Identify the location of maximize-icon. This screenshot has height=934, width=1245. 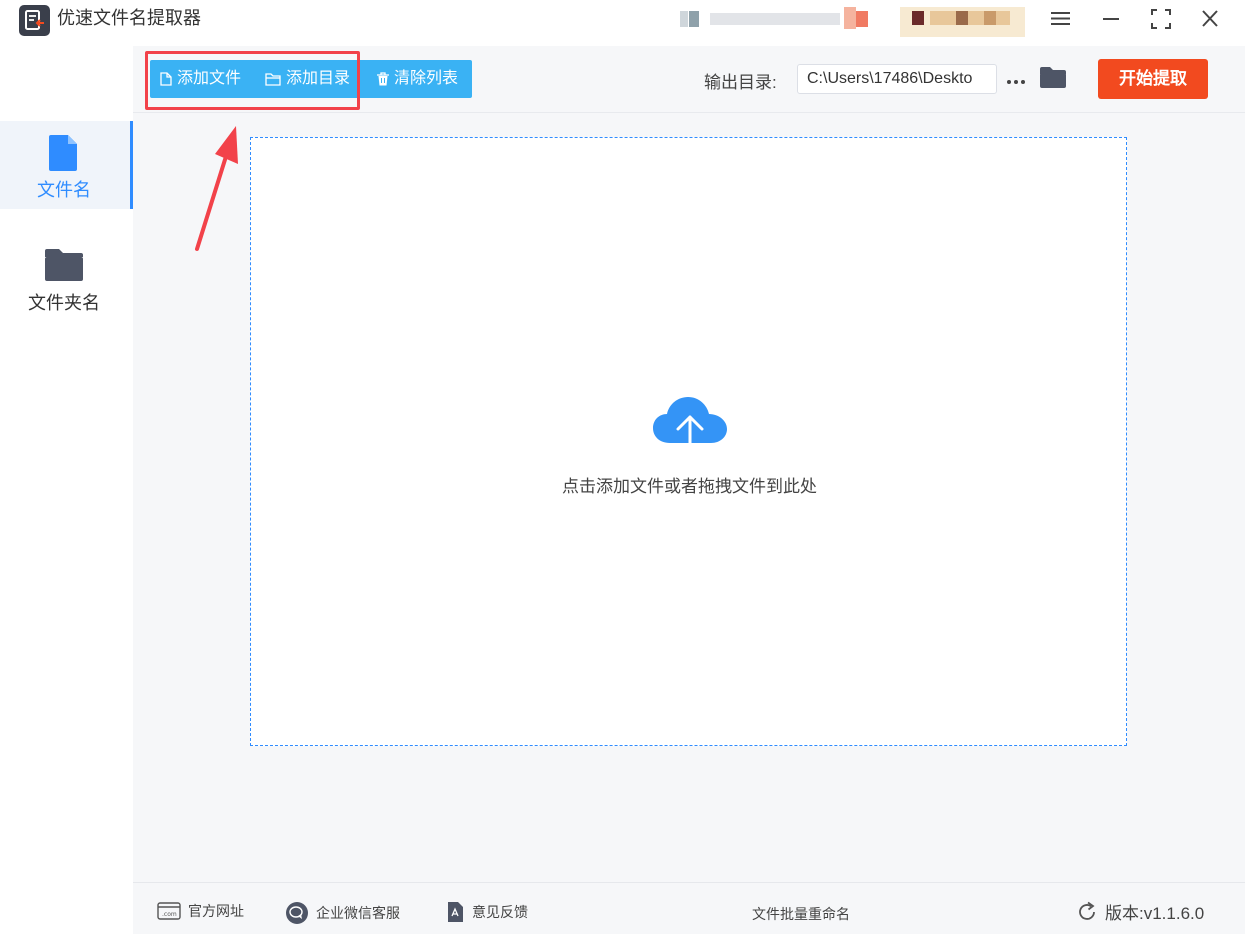
(1161, 19).